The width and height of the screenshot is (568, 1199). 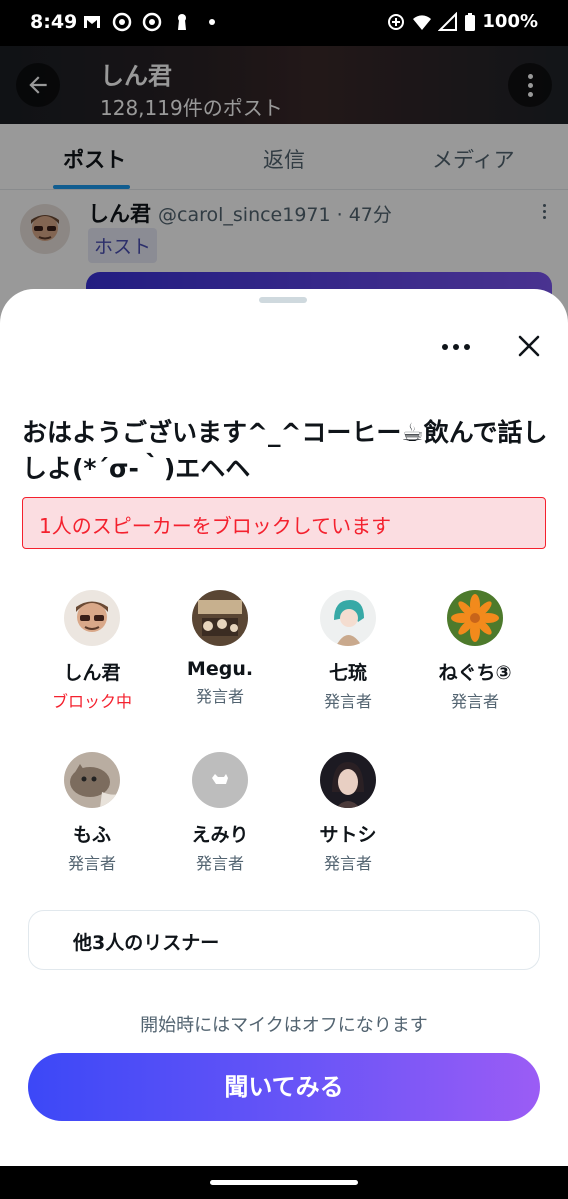 I want to click on participant-7: サトシ 発言者, so click(x=348, y=813).